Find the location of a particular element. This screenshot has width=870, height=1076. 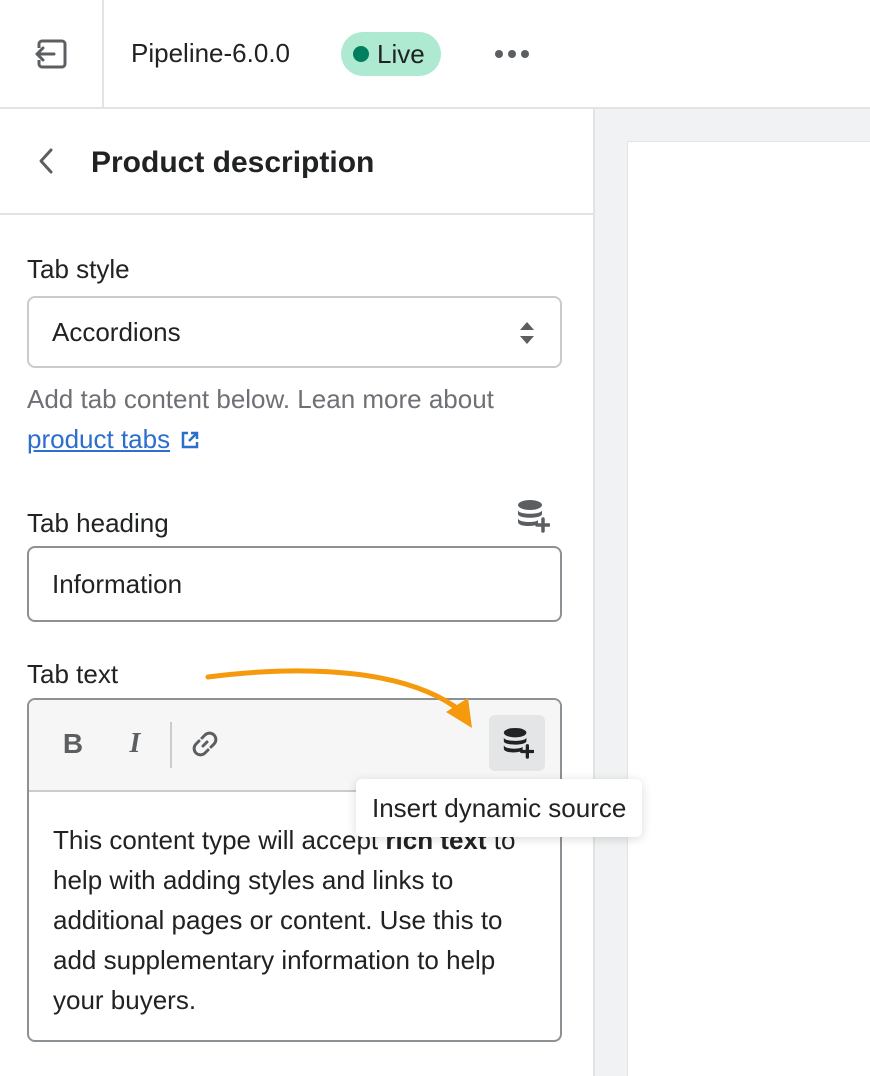

annotation-arrow-icon is located at coordinates (338, 698).